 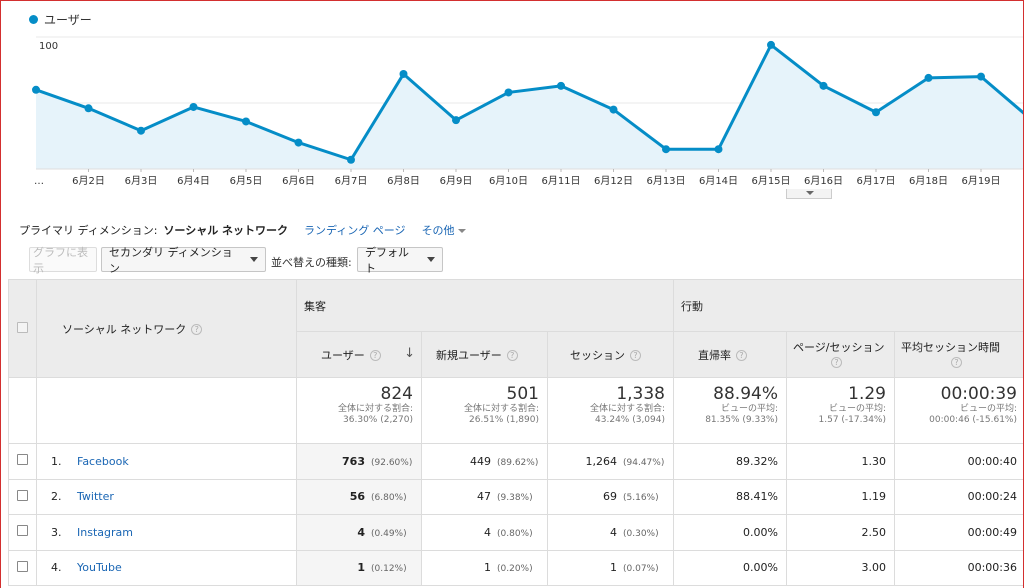 I want to click on totals-cell: 1.29 ビューの平均: 1.57 (-17.34%), so click(x=840, y=410).